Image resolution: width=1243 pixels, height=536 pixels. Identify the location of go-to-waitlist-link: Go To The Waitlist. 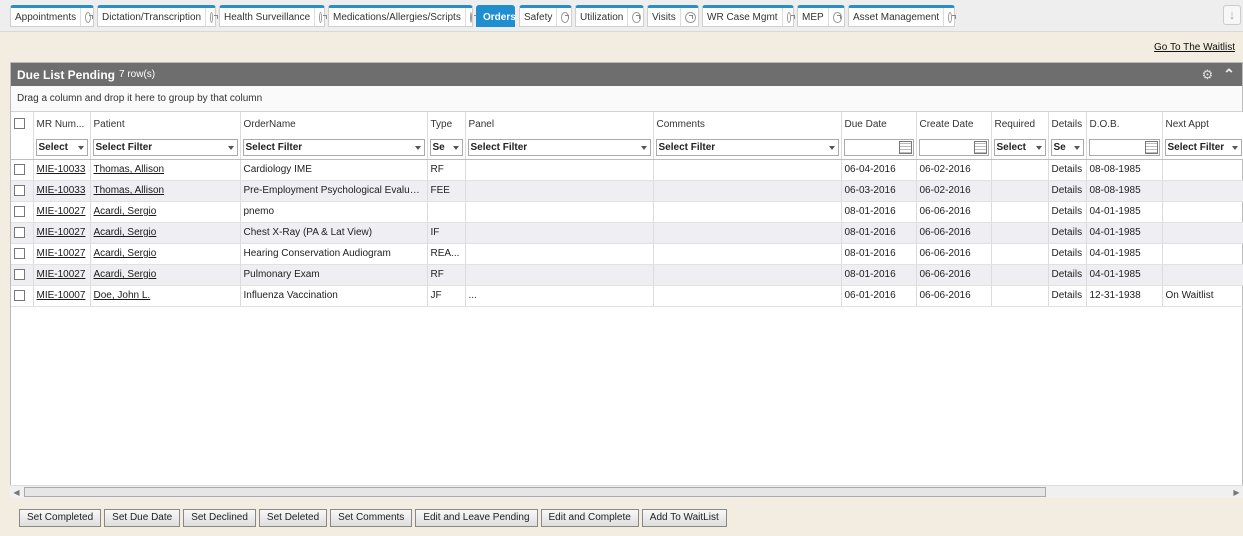
(1194, 47).